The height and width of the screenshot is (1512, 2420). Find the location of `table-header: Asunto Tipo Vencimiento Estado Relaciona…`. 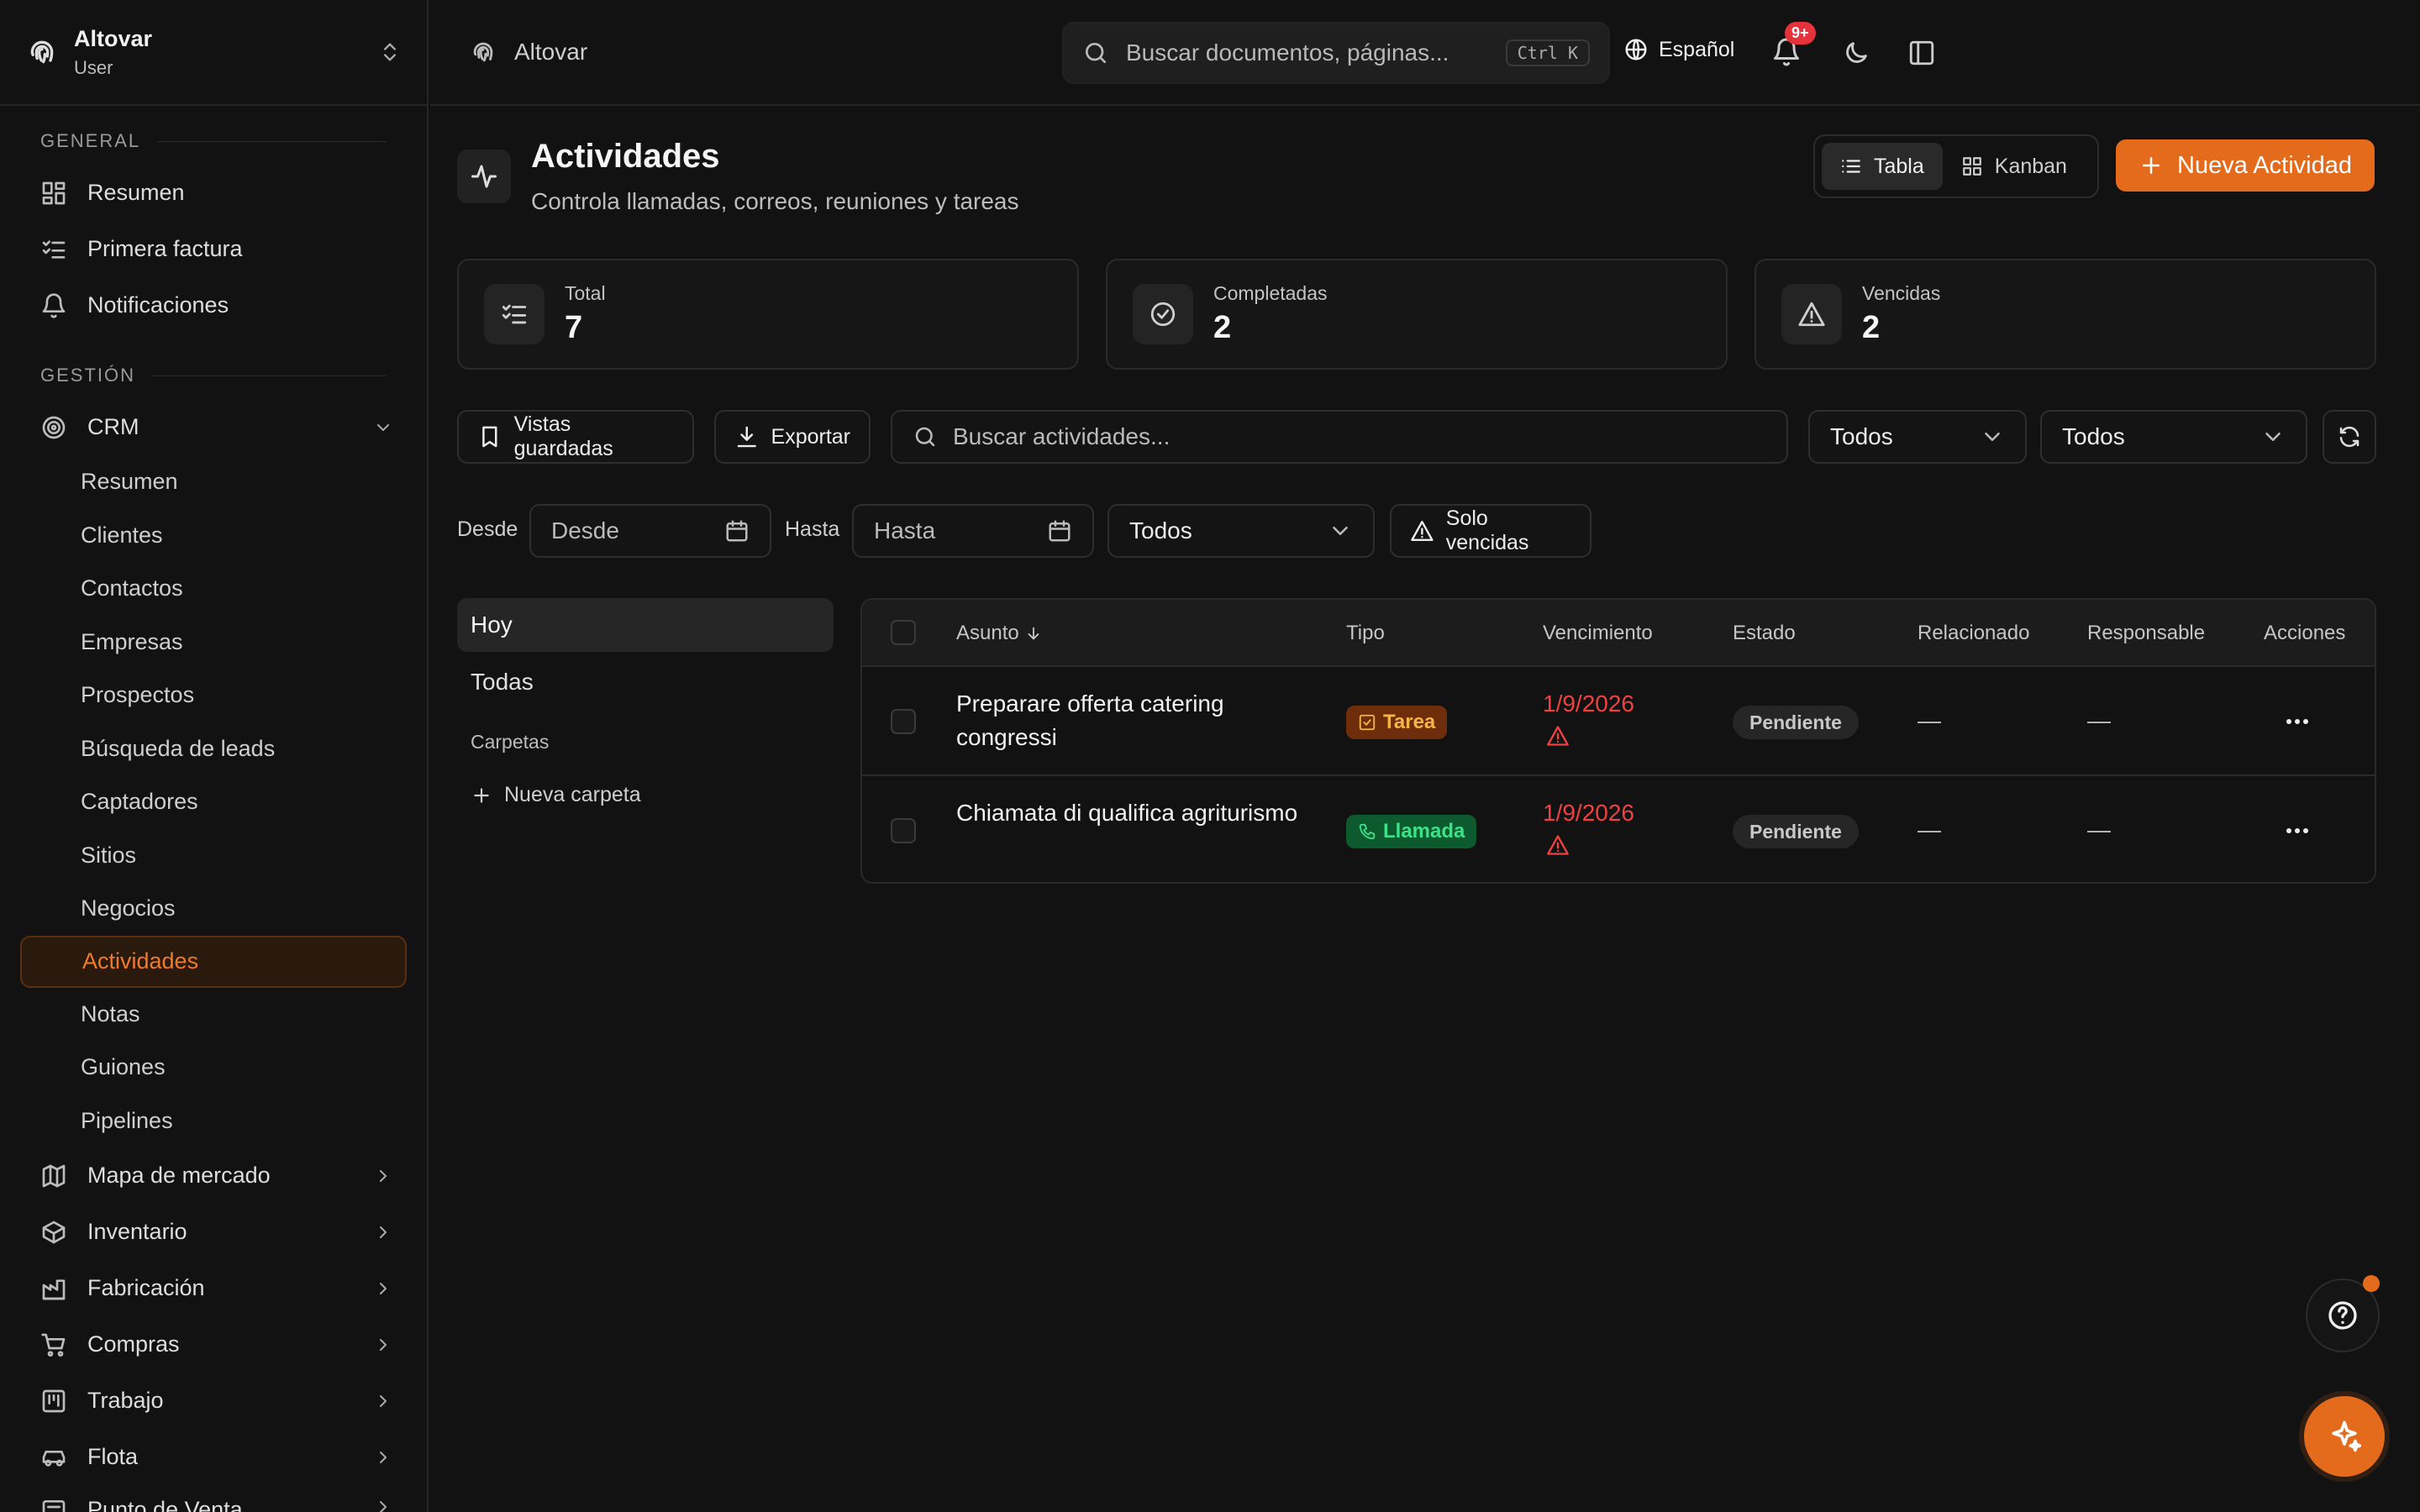

table-header: Asunto Tipo Vencimiento Estado Relaciona… is located at coordinates (1619, 633).